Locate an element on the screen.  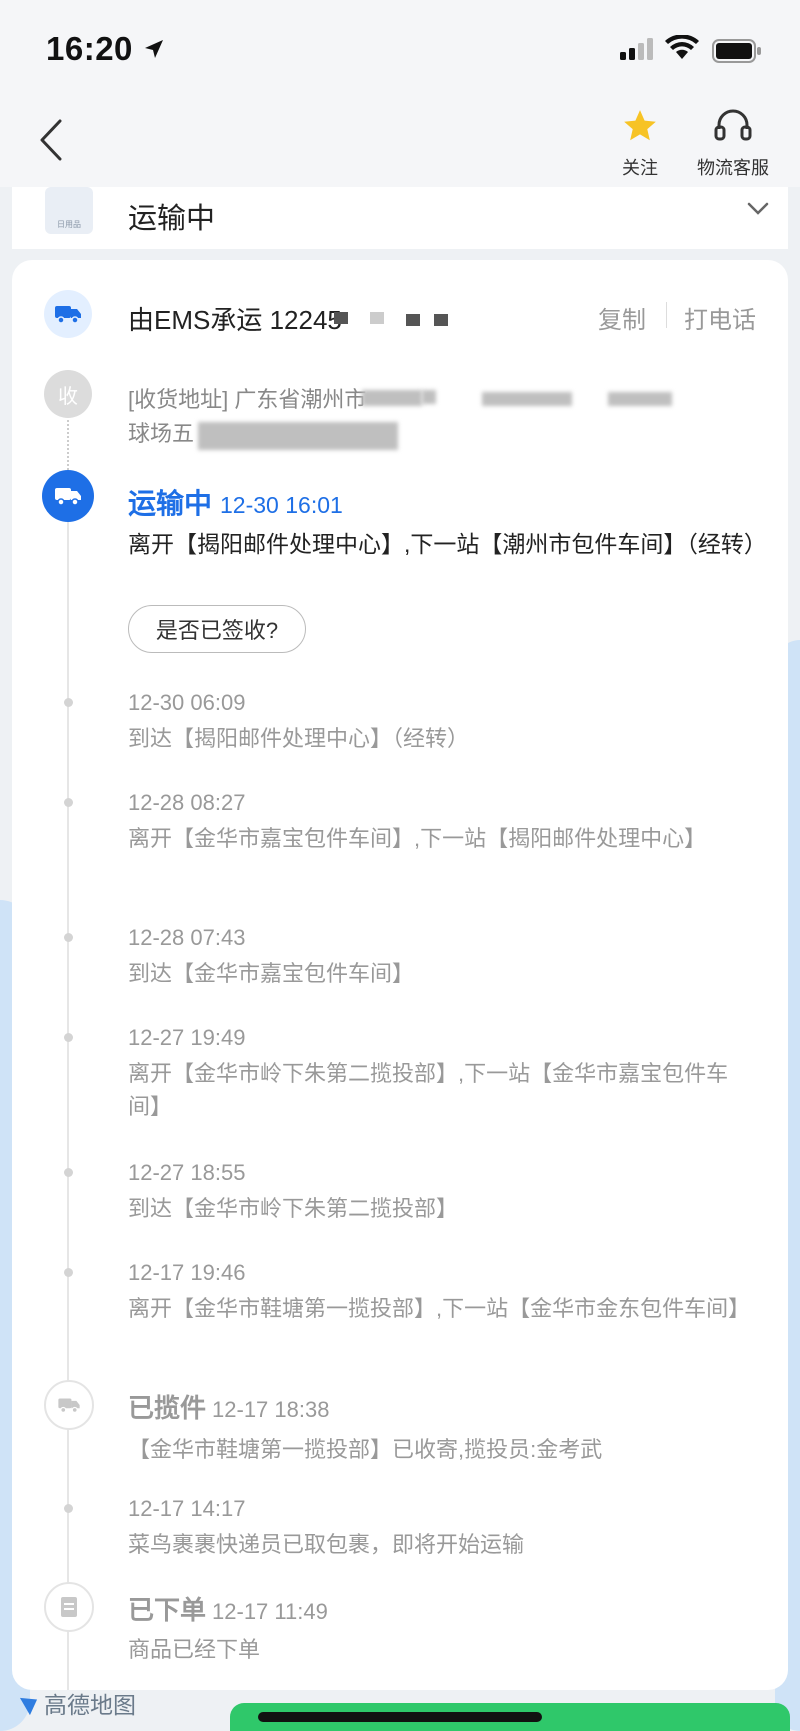
event-time: 12-30 06:09 is located at coordinates (187, 702).